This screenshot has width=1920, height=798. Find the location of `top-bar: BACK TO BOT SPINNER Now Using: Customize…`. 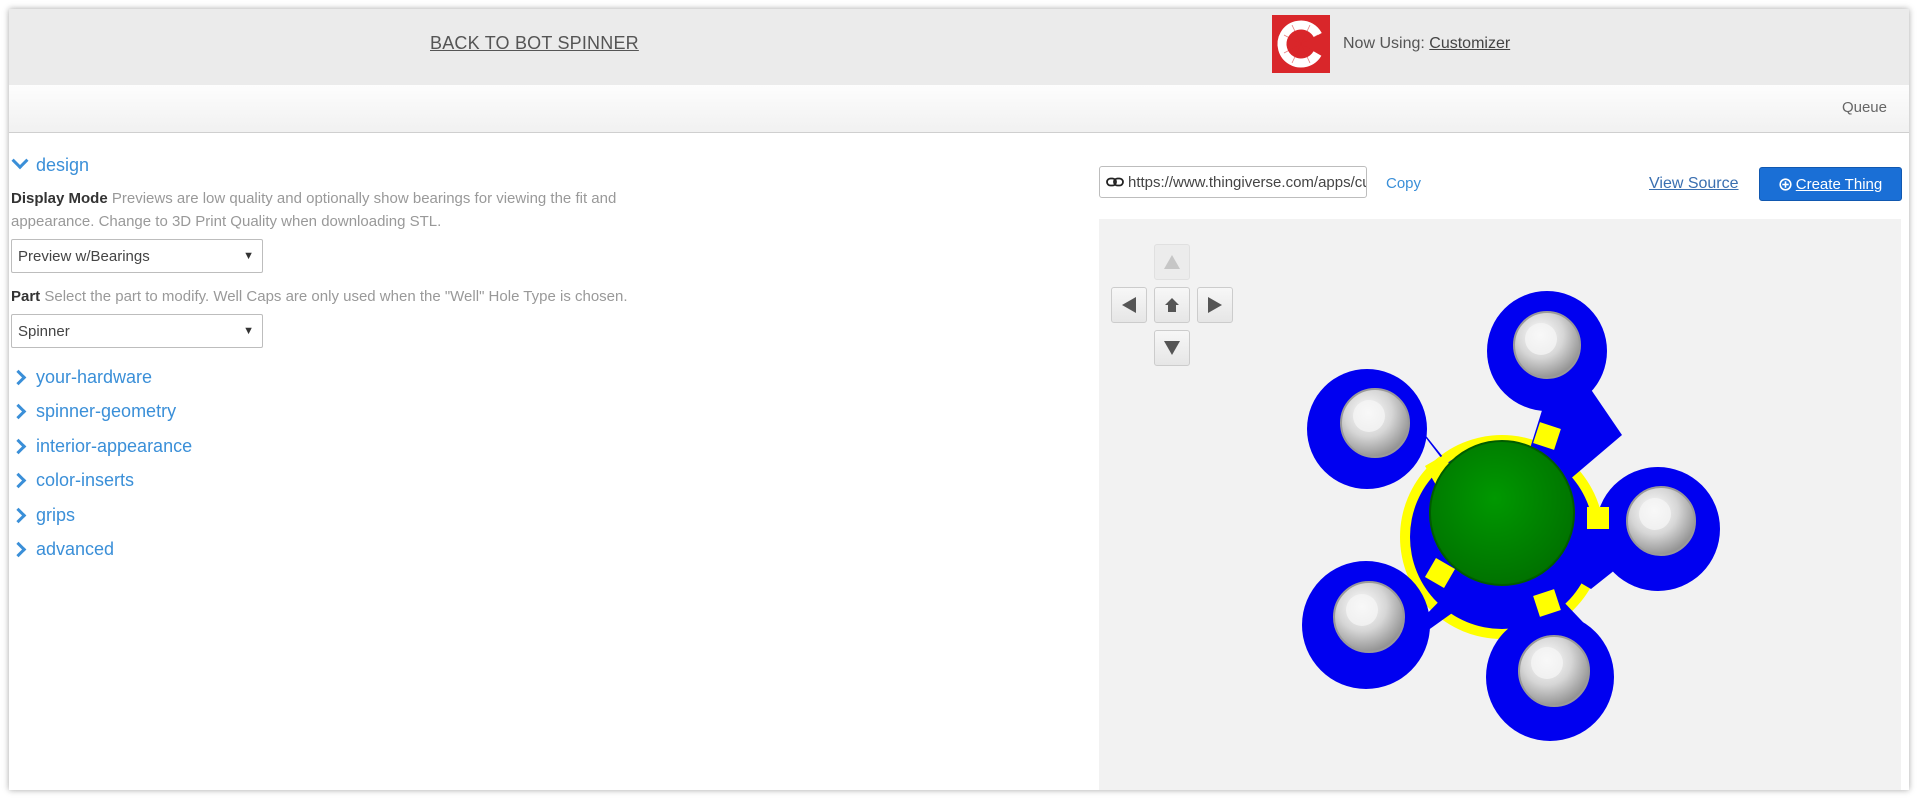

top-bar: BACK TO BOT SPINNER Now Using: Customize… is located at coordinates (959, 47).